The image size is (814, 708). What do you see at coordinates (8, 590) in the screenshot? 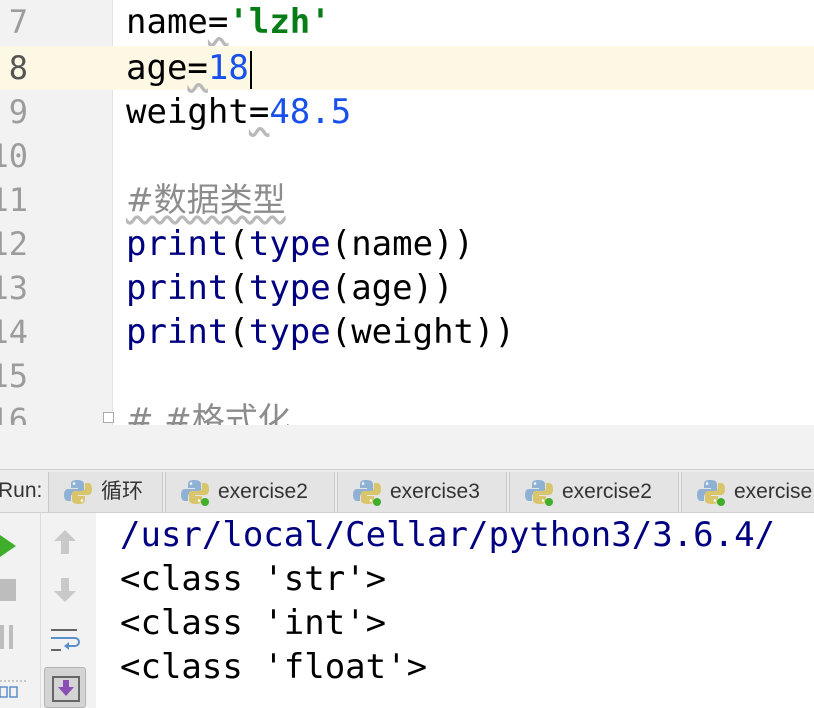
I see `stop-icon` at bounding box center [8, 590].